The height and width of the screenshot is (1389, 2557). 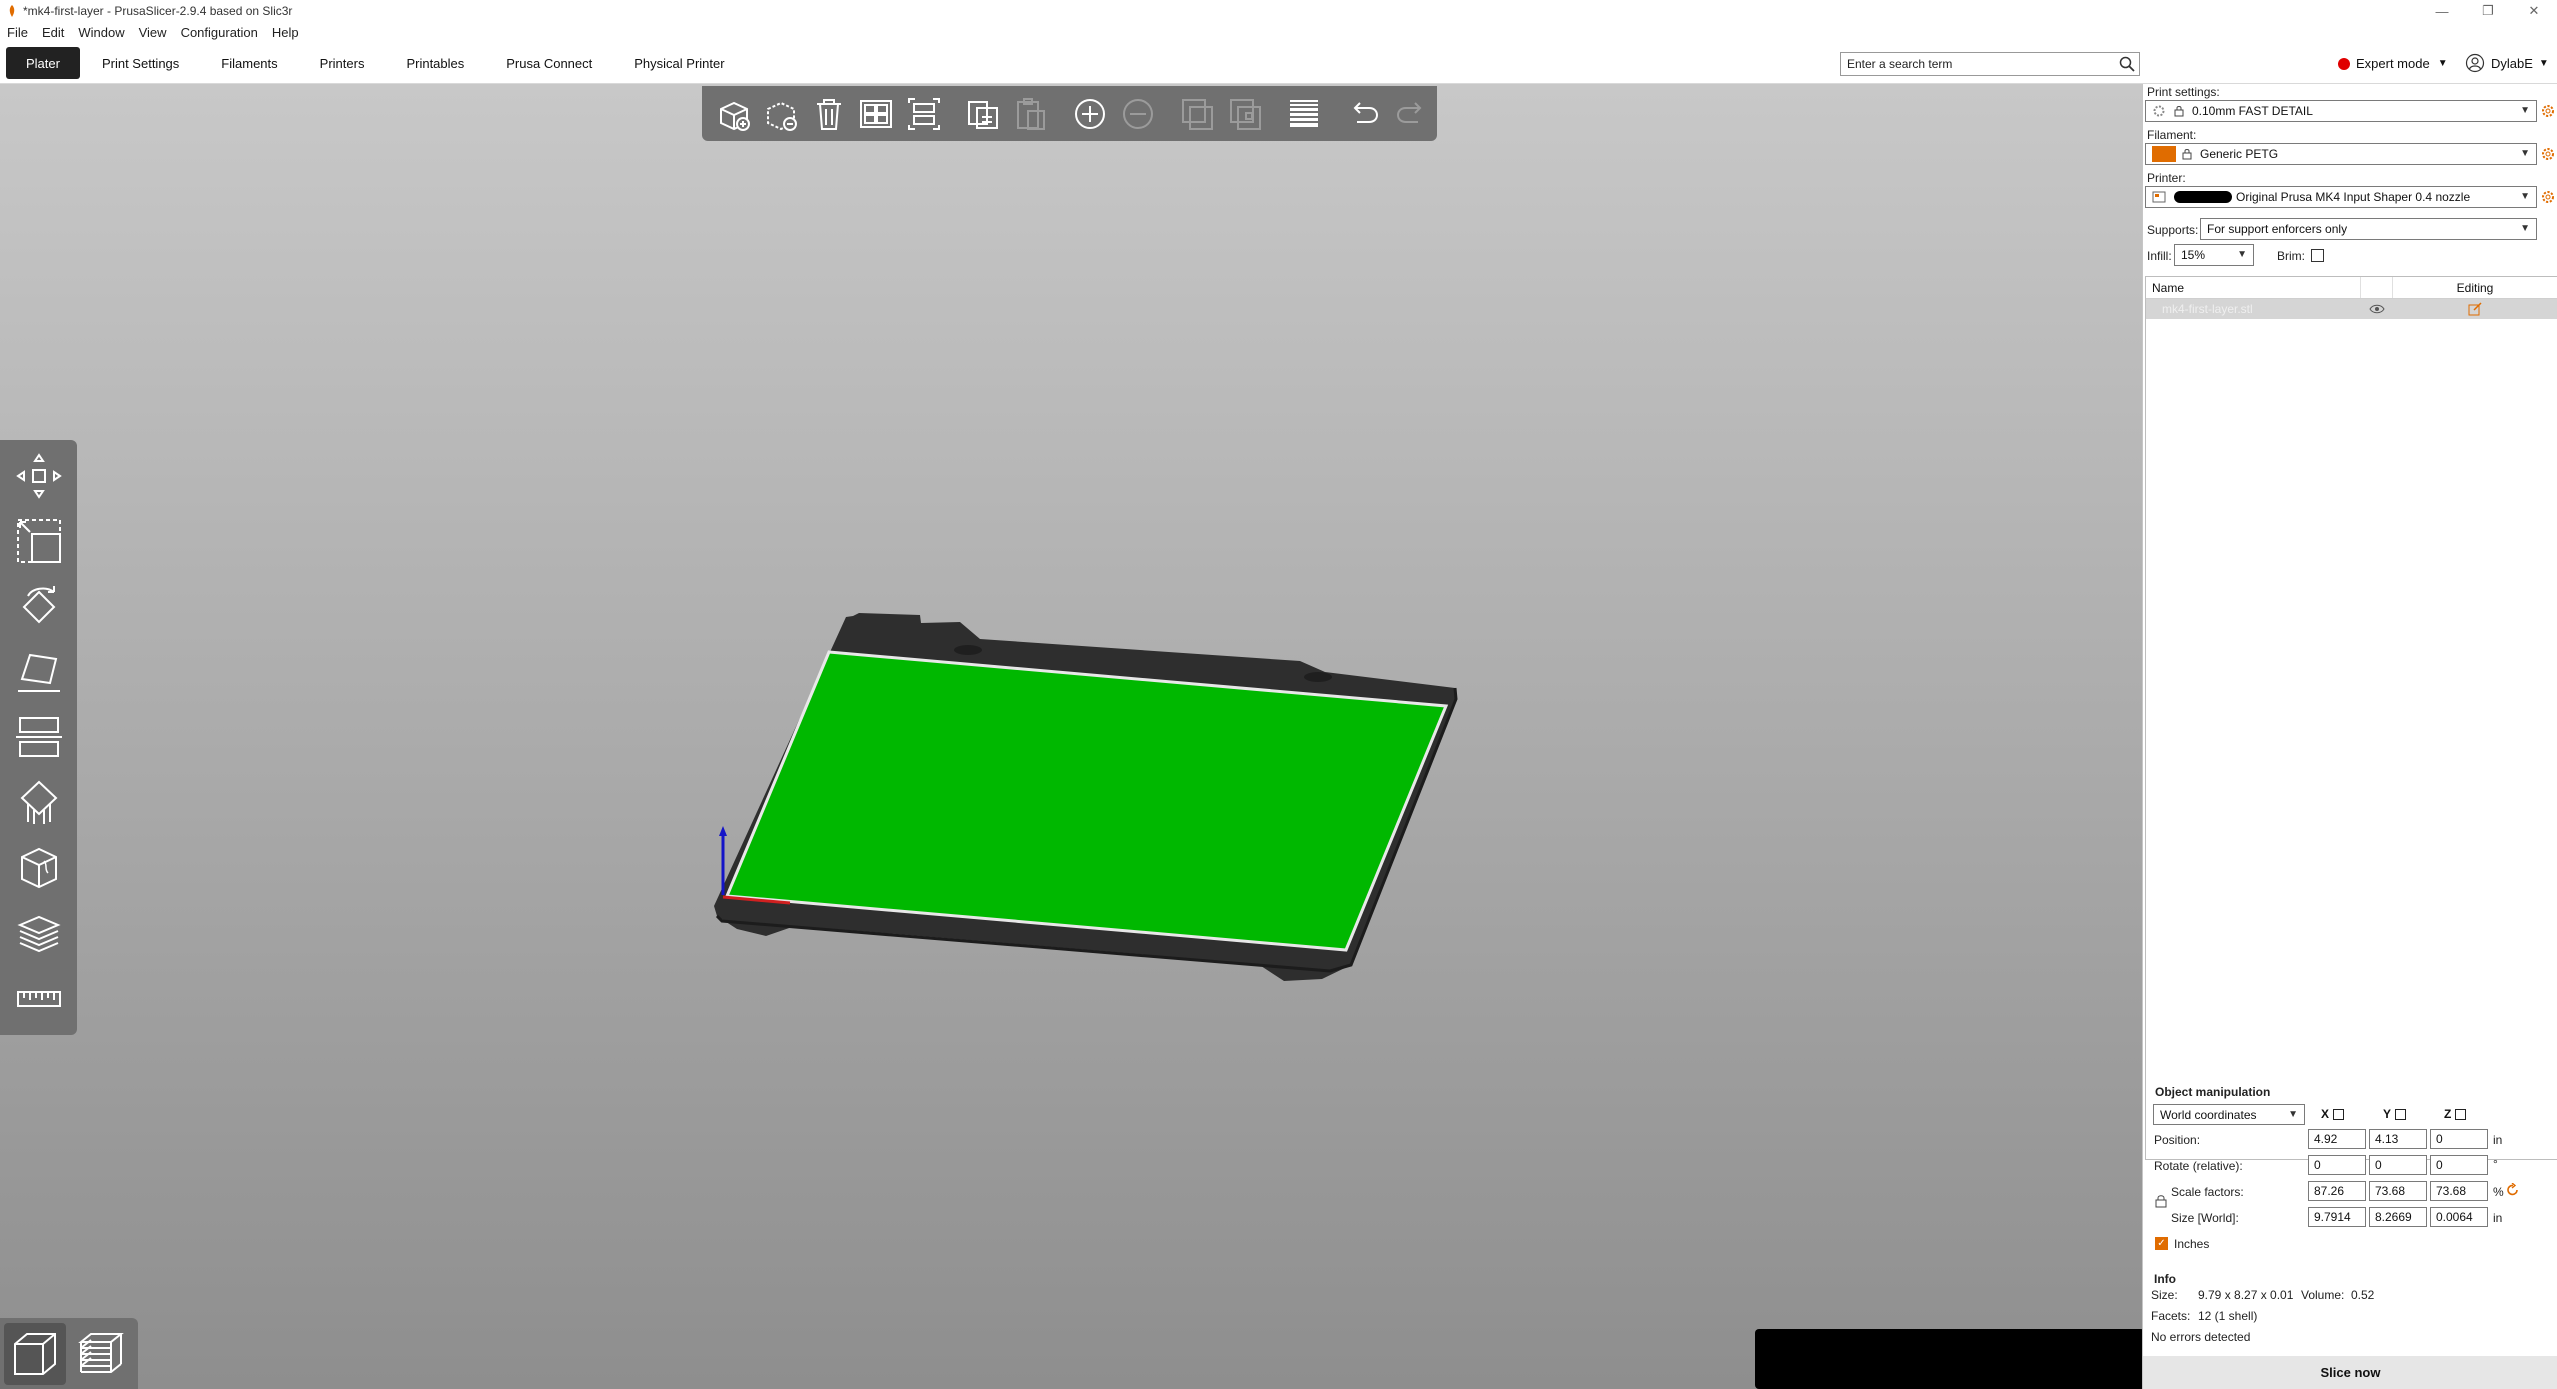 What do you see at coordinates (2513, 1190) in the screenshot?
I see `reset-scale-icon` at bounding box center [2513, 1190].